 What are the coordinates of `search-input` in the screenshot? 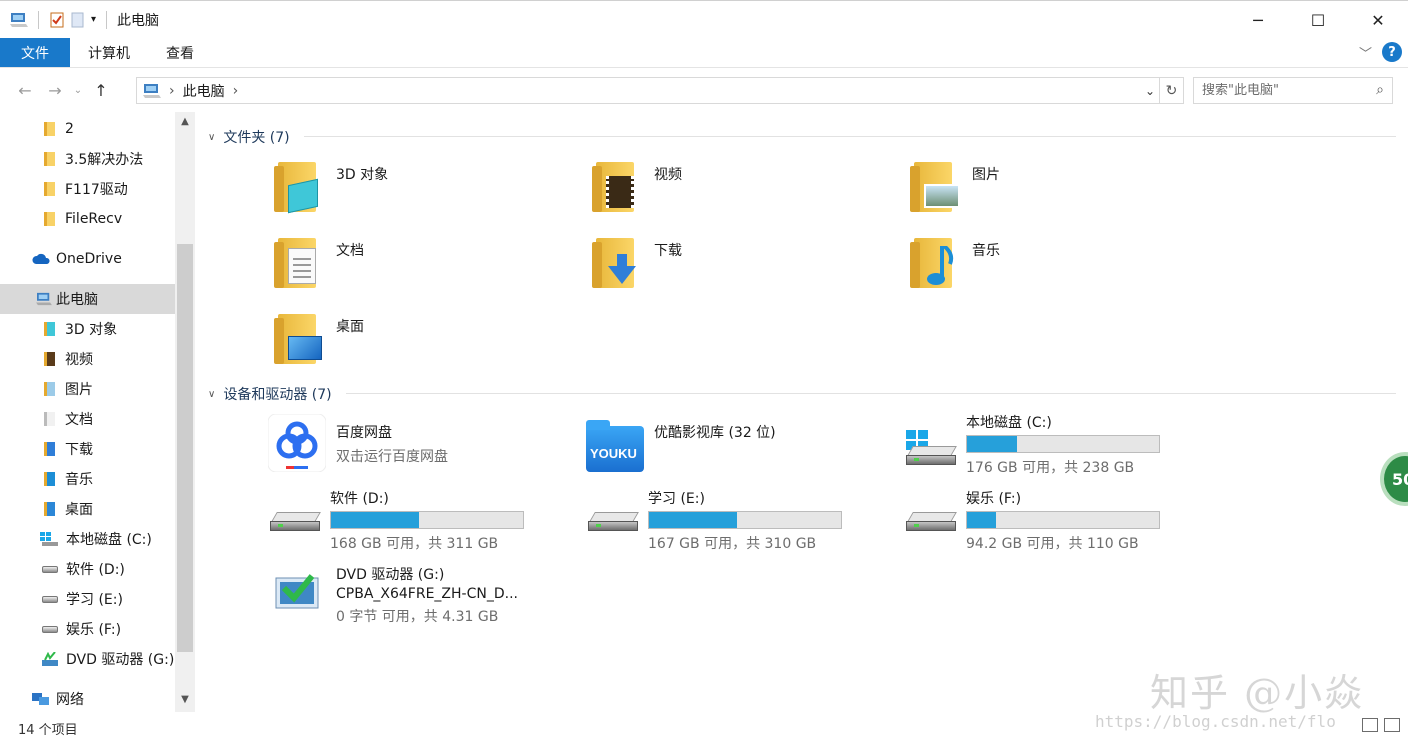 It's located at (1282, 90).